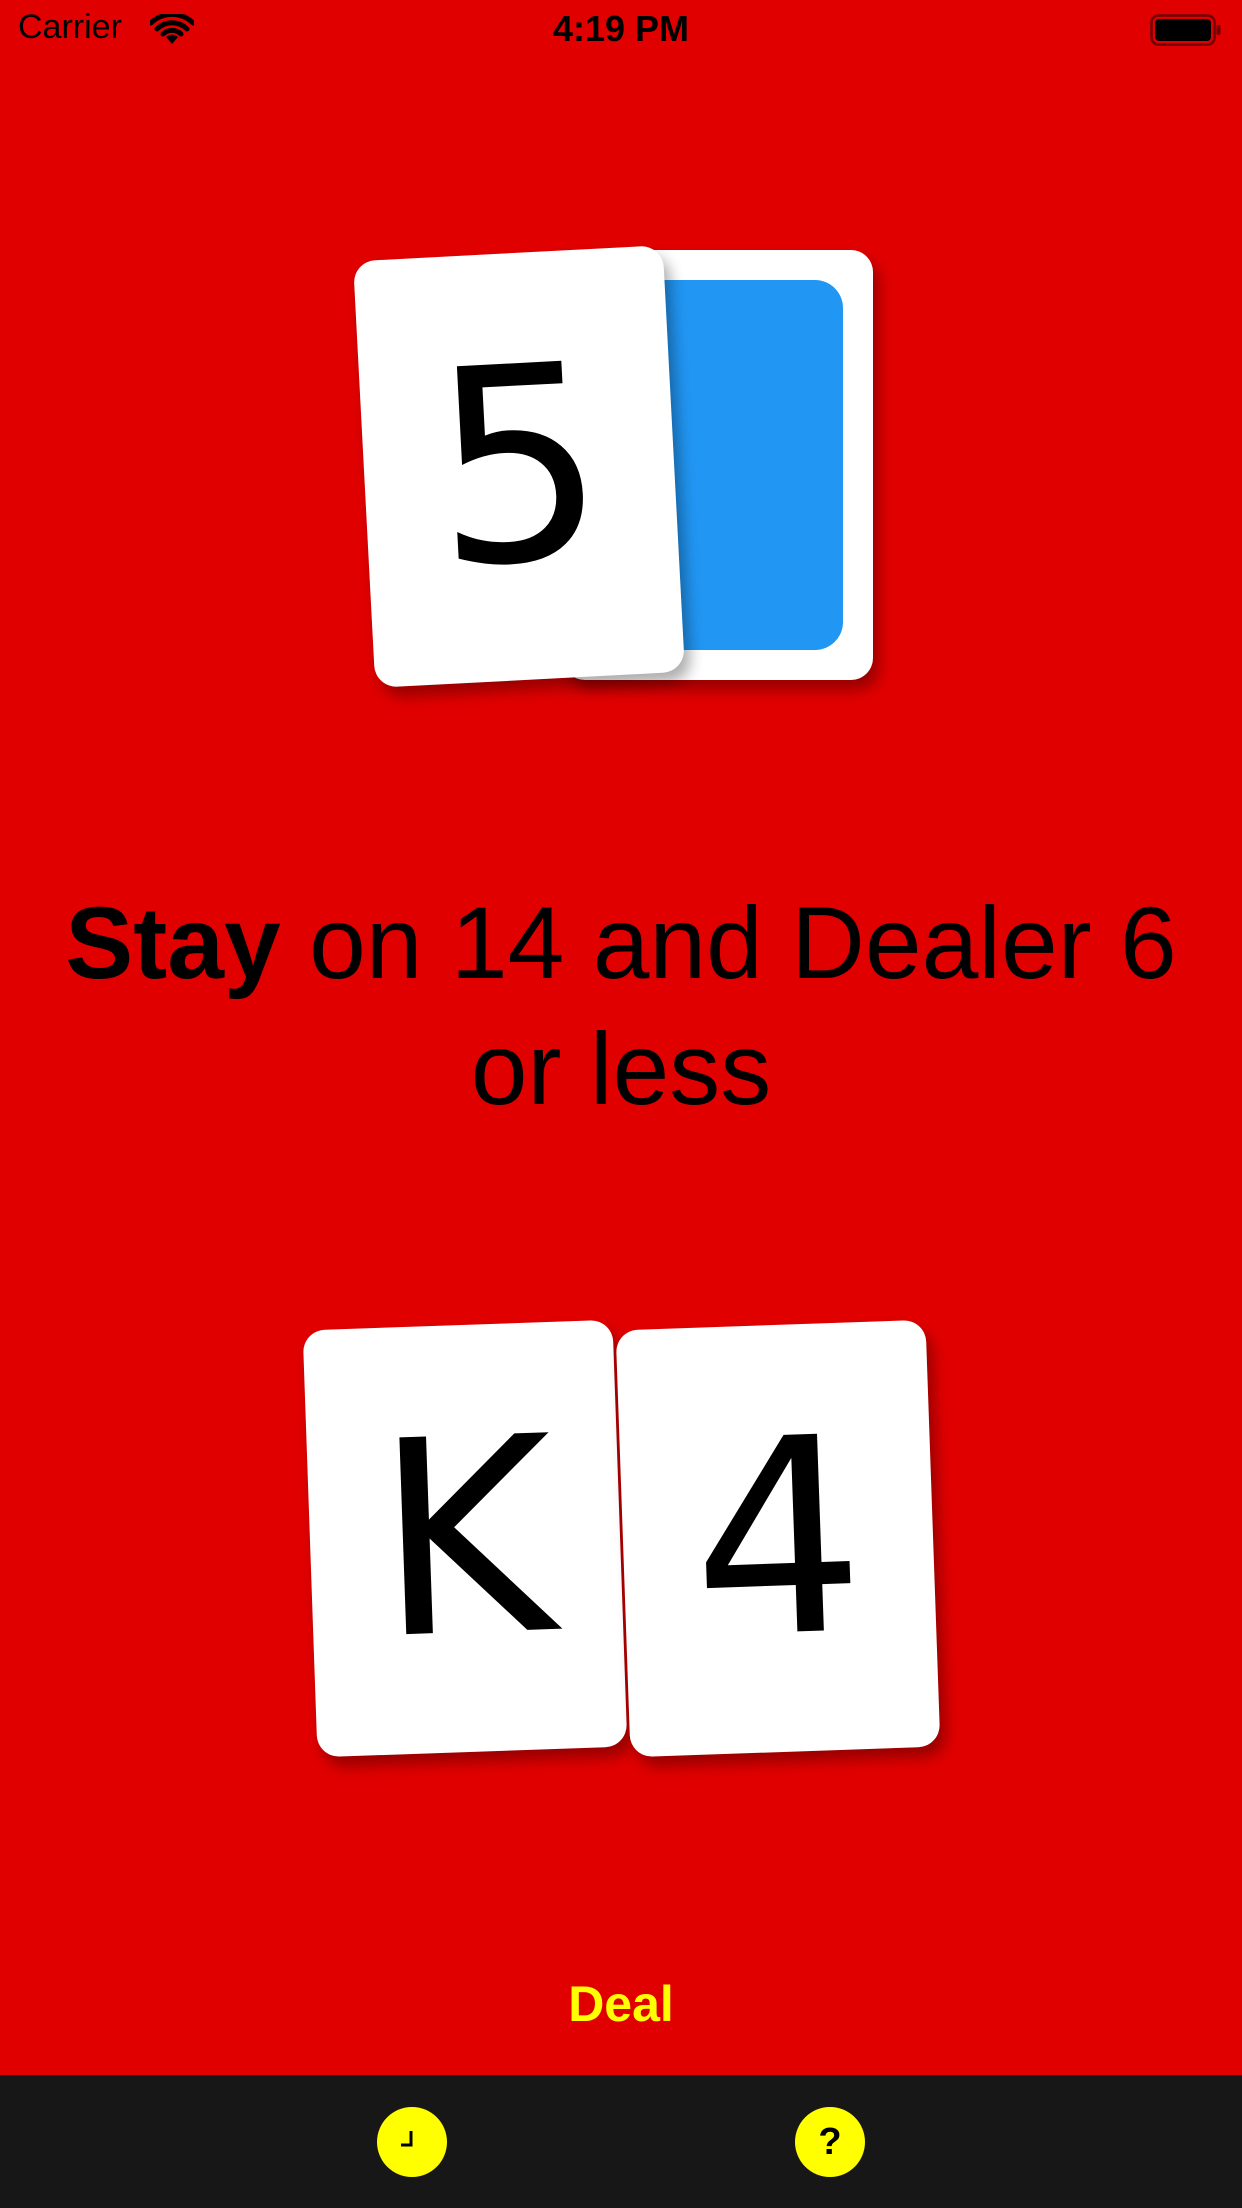 This screenshot has height=2208, width=1242. What do you see at coordinates (728, 1006) in the screenshot?
I see `advice-text: on 14 and Dealer 6 or less` at bounding box center [728, 1006].